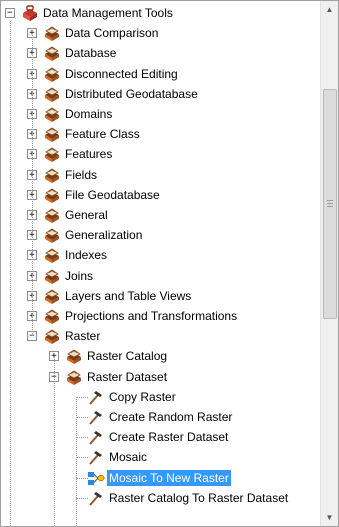  I want to click on tree-node-tool: Create Random Raster, so click(161, 417).